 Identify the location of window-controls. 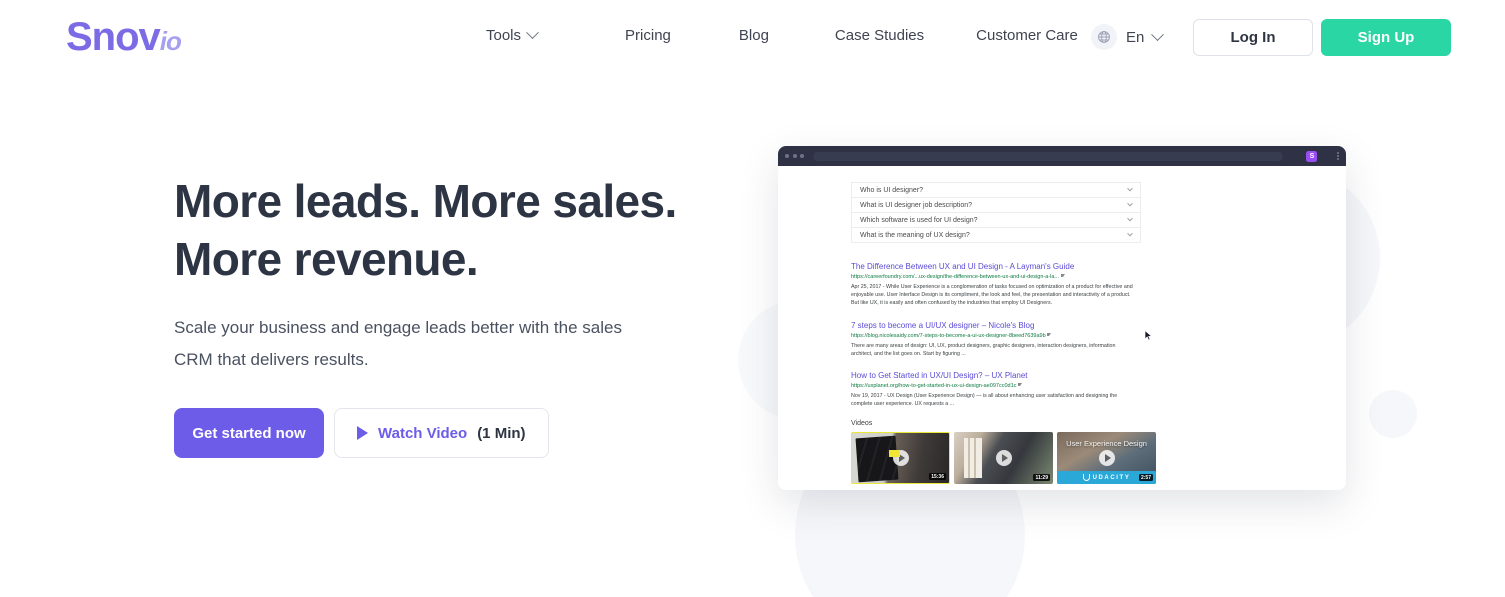
(794, 156).